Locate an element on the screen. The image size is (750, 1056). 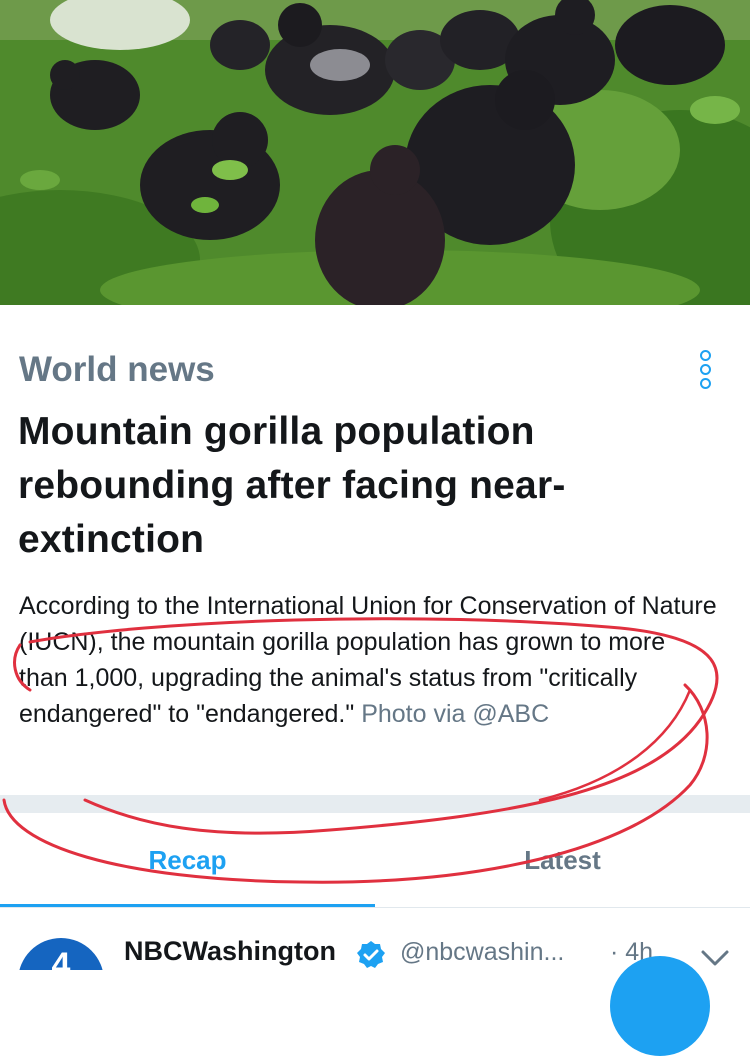
more-options-button is located at coordinates (705, 369).